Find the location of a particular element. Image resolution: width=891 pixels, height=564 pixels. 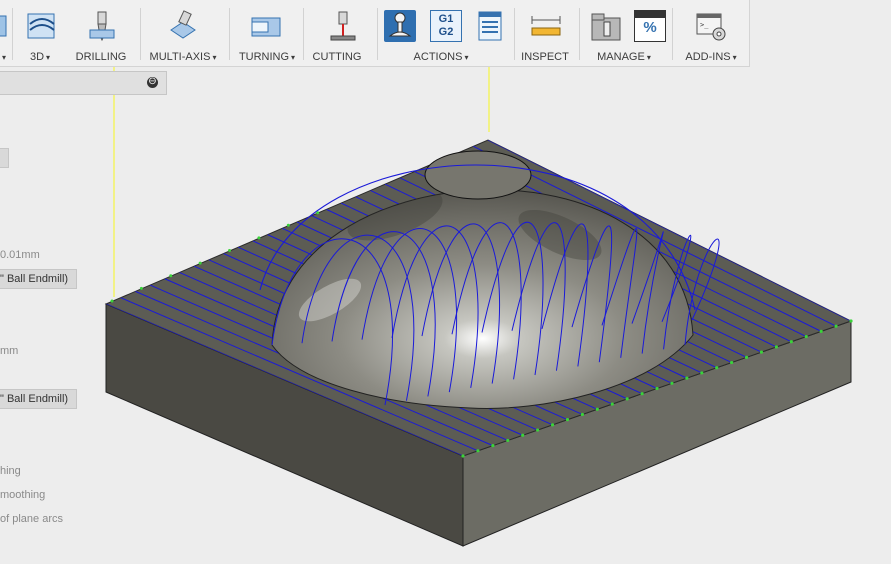

option-label-smoothing: moothing is located at coordinates (23, 495).